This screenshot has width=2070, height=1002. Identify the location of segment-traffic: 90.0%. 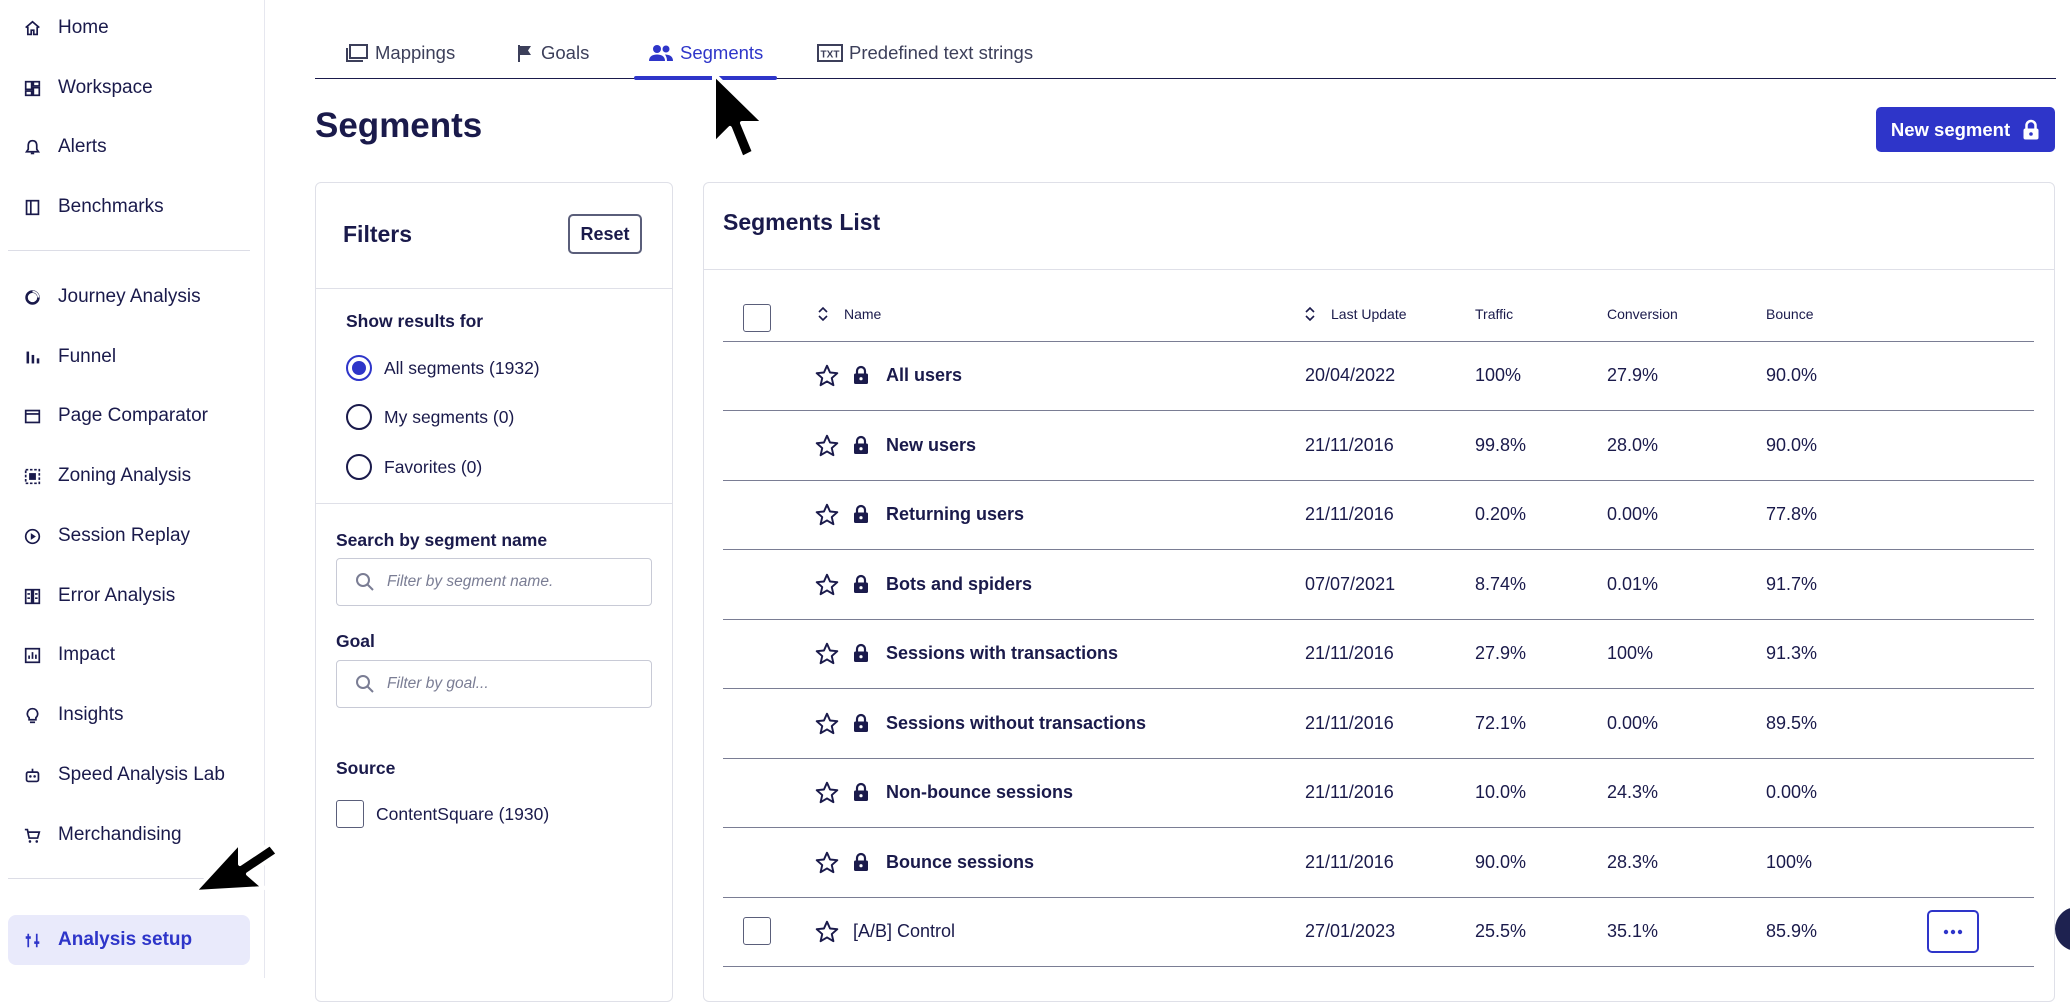
(1501, 861).